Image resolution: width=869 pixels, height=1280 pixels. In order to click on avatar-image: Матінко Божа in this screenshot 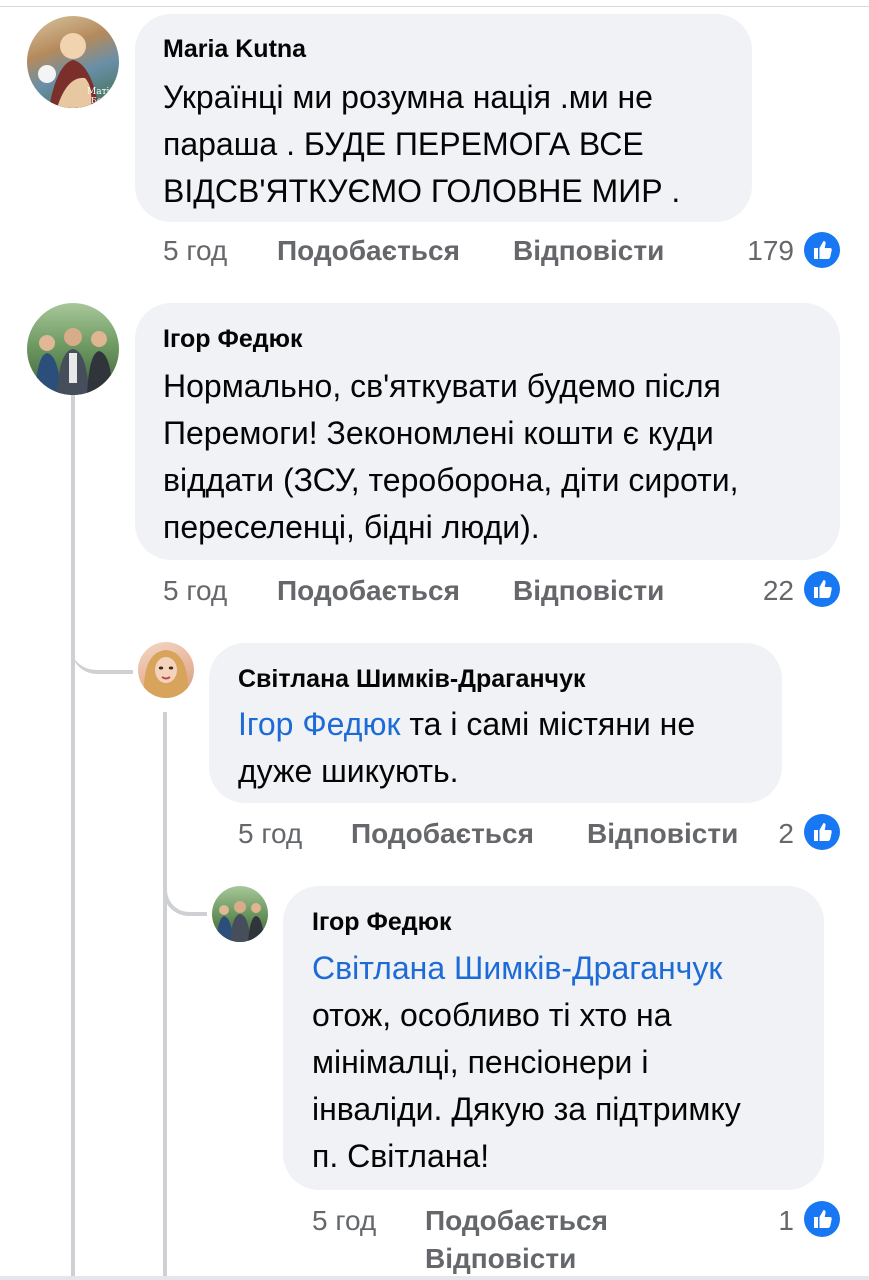, I will do `click(78, 70)`.